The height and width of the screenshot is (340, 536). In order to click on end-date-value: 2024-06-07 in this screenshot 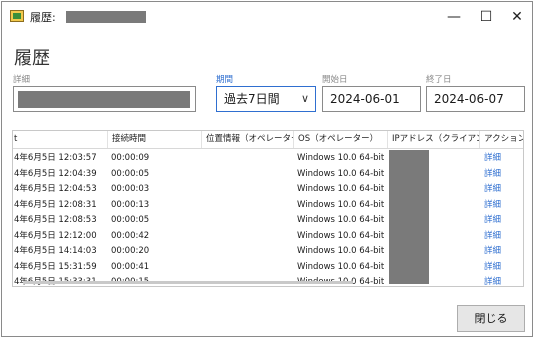, I will do `click(469, 99)`.